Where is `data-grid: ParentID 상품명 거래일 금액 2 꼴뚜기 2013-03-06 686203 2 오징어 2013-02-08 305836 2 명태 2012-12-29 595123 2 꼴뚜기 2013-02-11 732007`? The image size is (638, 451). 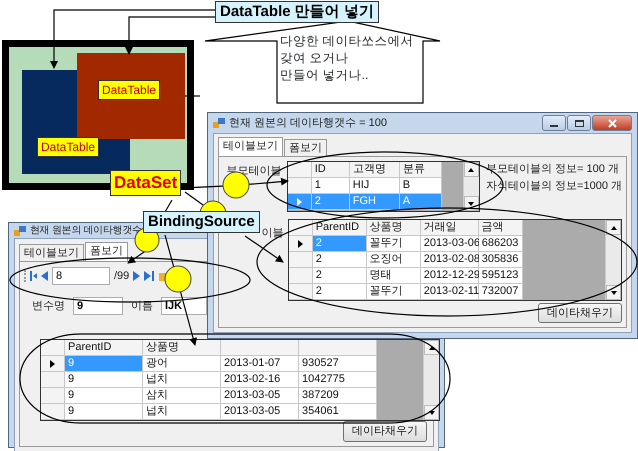
data-grid: ParentID 상품명 거래일 금액 2 꼴뚜기 2013-03-06 686203 2 오징어 2013-02-08 305836 2 명태 2012-12-29 595123 2 꼴뚜기 2013-02-11 732007 is located at coordinates (455, 260).